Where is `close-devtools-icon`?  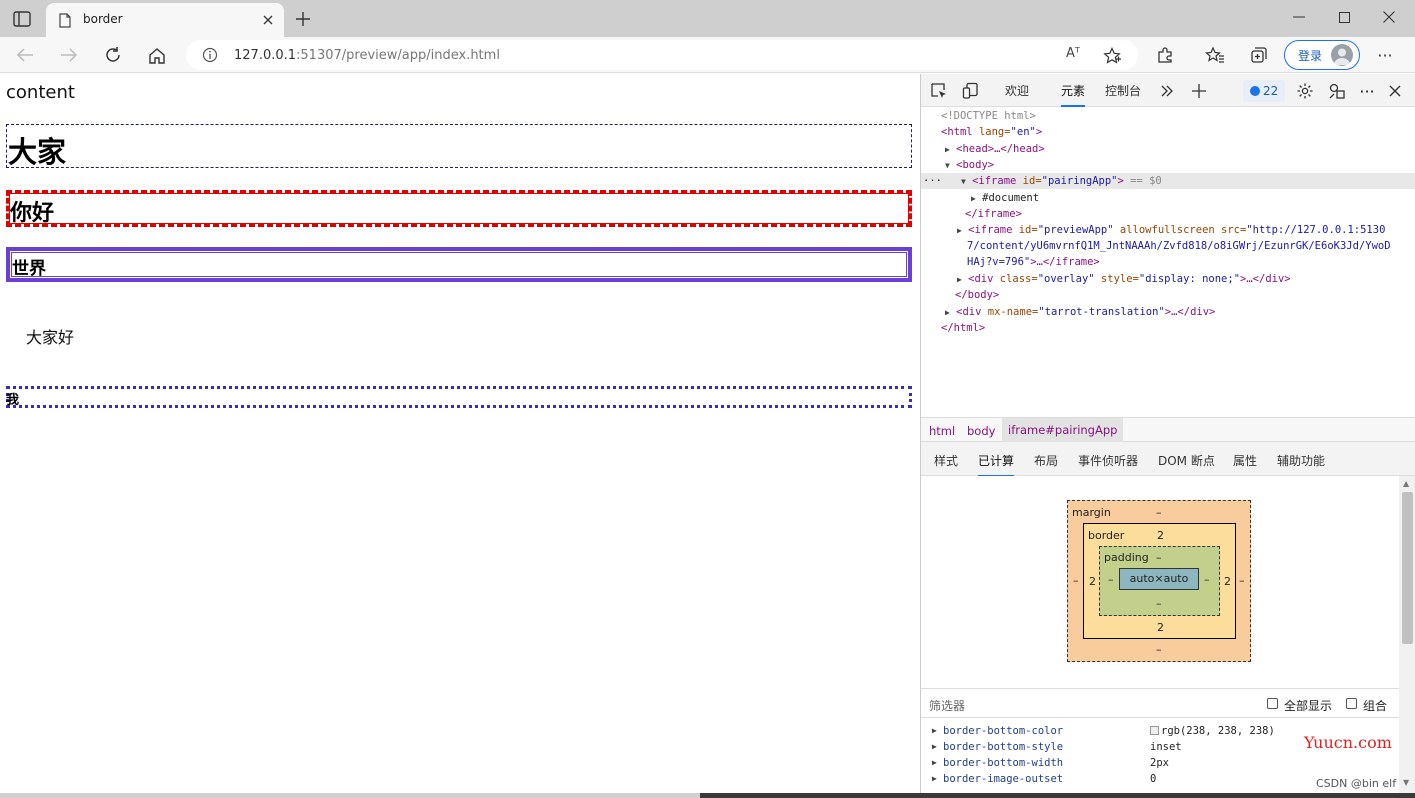
close-devtools-icon is located at coordinates (1395, 91).